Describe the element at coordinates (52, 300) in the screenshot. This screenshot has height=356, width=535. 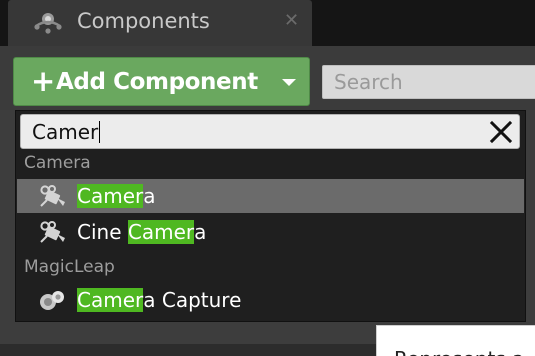
I see `scene-capture-icon` at that location.